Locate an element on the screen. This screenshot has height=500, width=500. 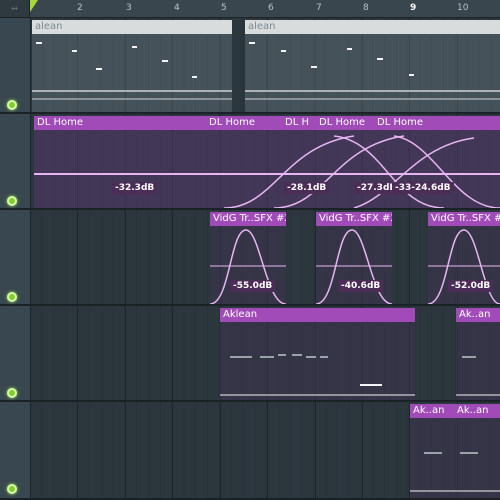
bar-number: 6 is located at coordinates (271, 8).